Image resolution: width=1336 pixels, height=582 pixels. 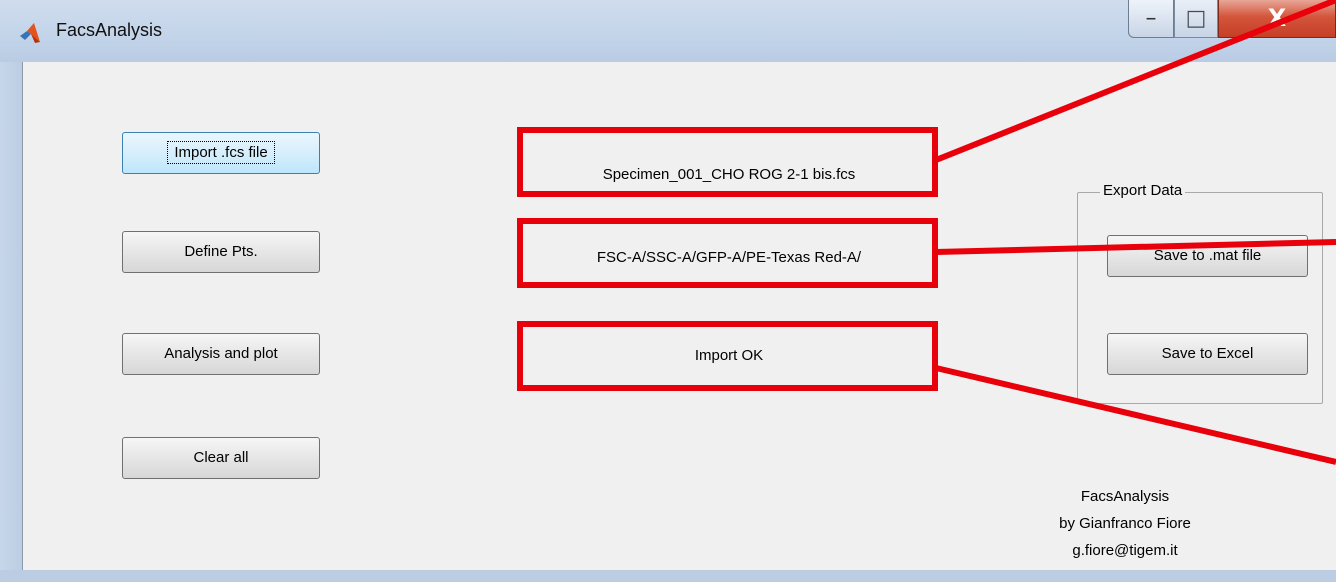 I want to click on clear-label: Clear all, so click(x=221, y=457).